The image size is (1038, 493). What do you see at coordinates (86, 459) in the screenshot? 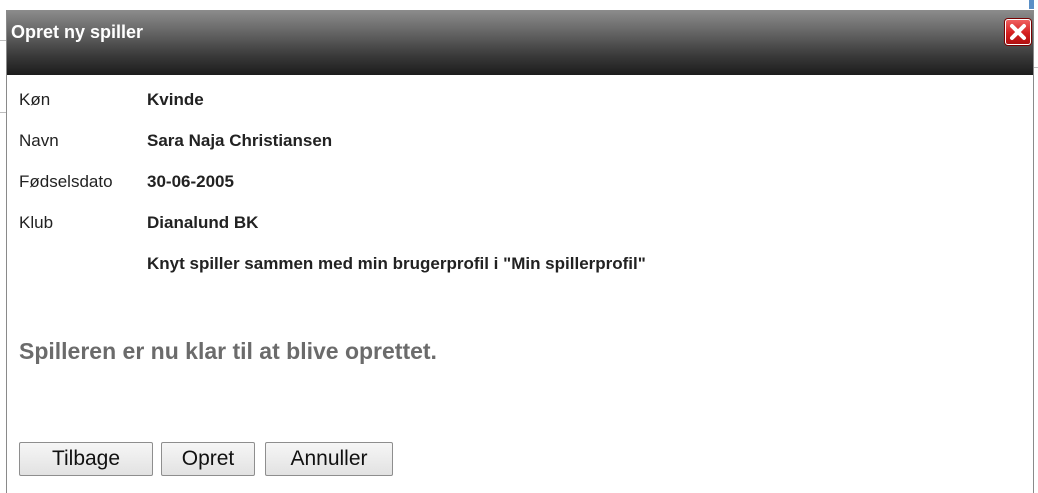
I see `back-button: Tilbage` at bounding box center [86, 459].